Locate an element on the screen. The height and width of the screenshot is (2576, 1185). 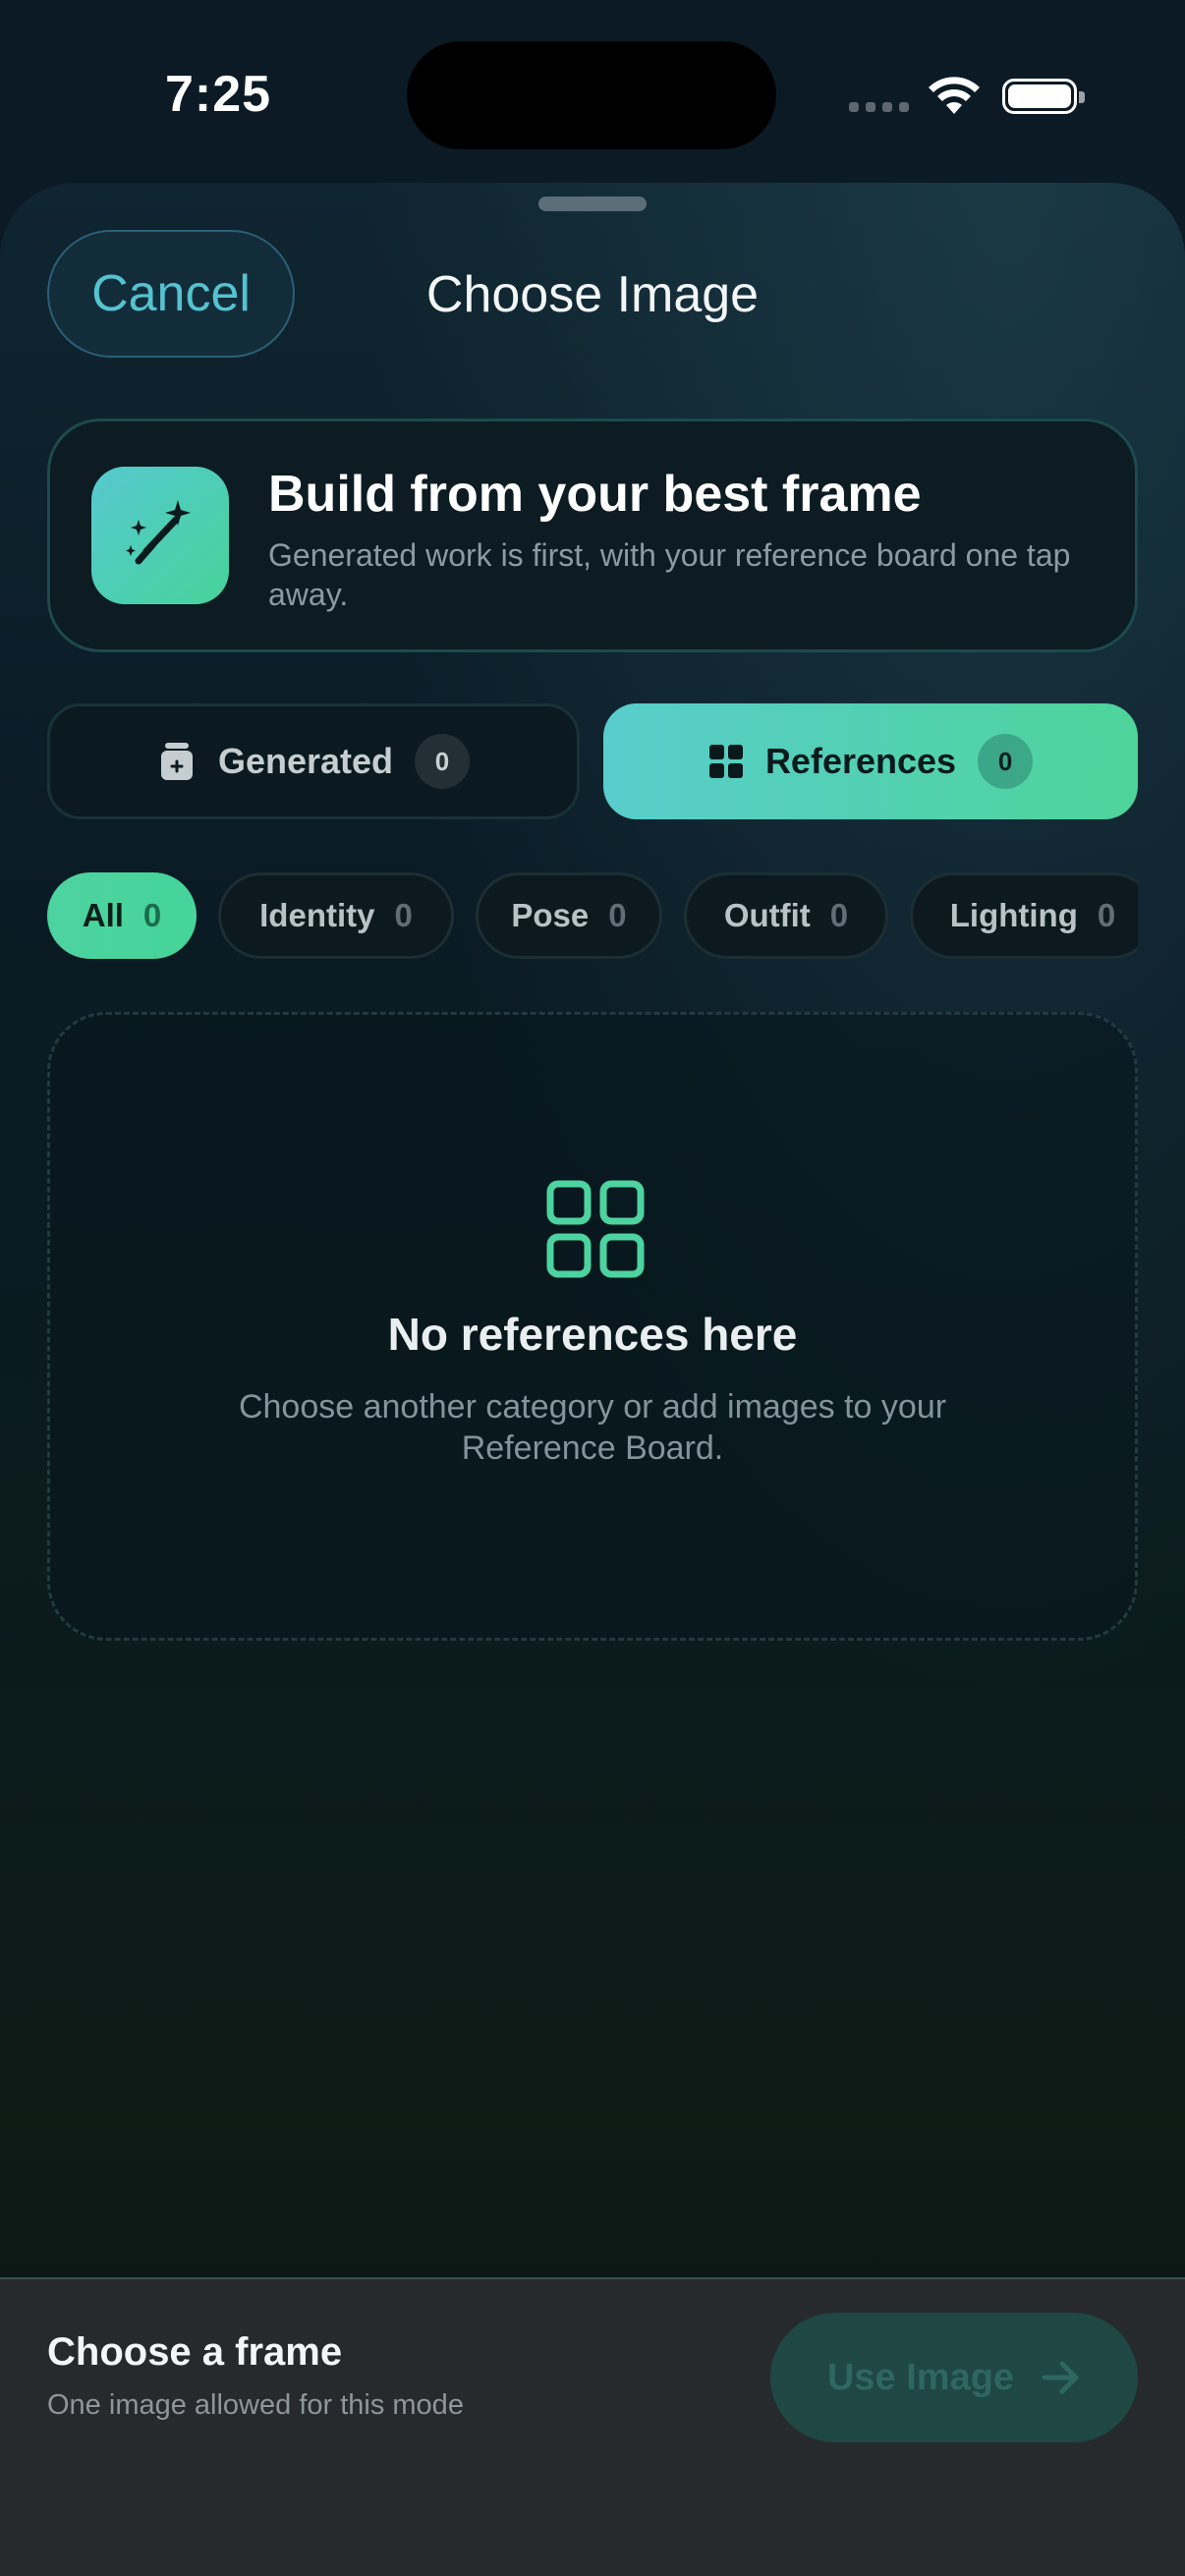
segment-generated: Generated 0 is located at coordinates (314, 761).